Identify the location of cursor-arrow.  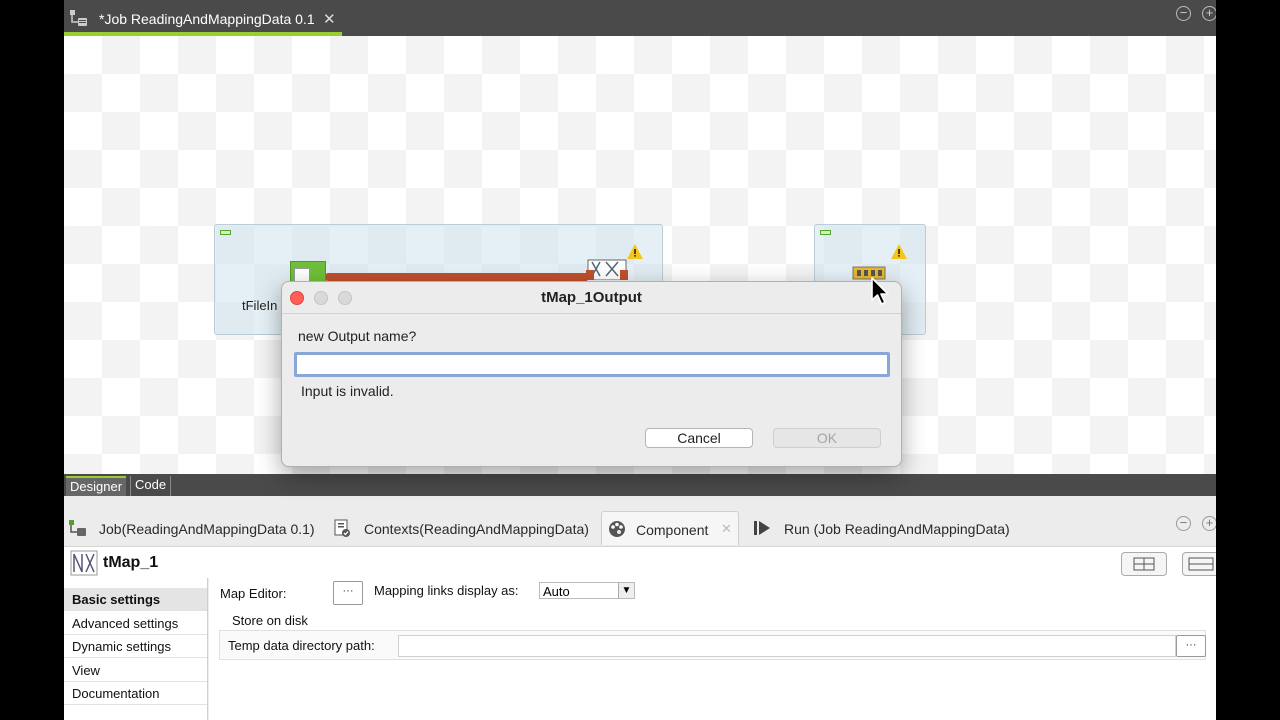
(881, 294).